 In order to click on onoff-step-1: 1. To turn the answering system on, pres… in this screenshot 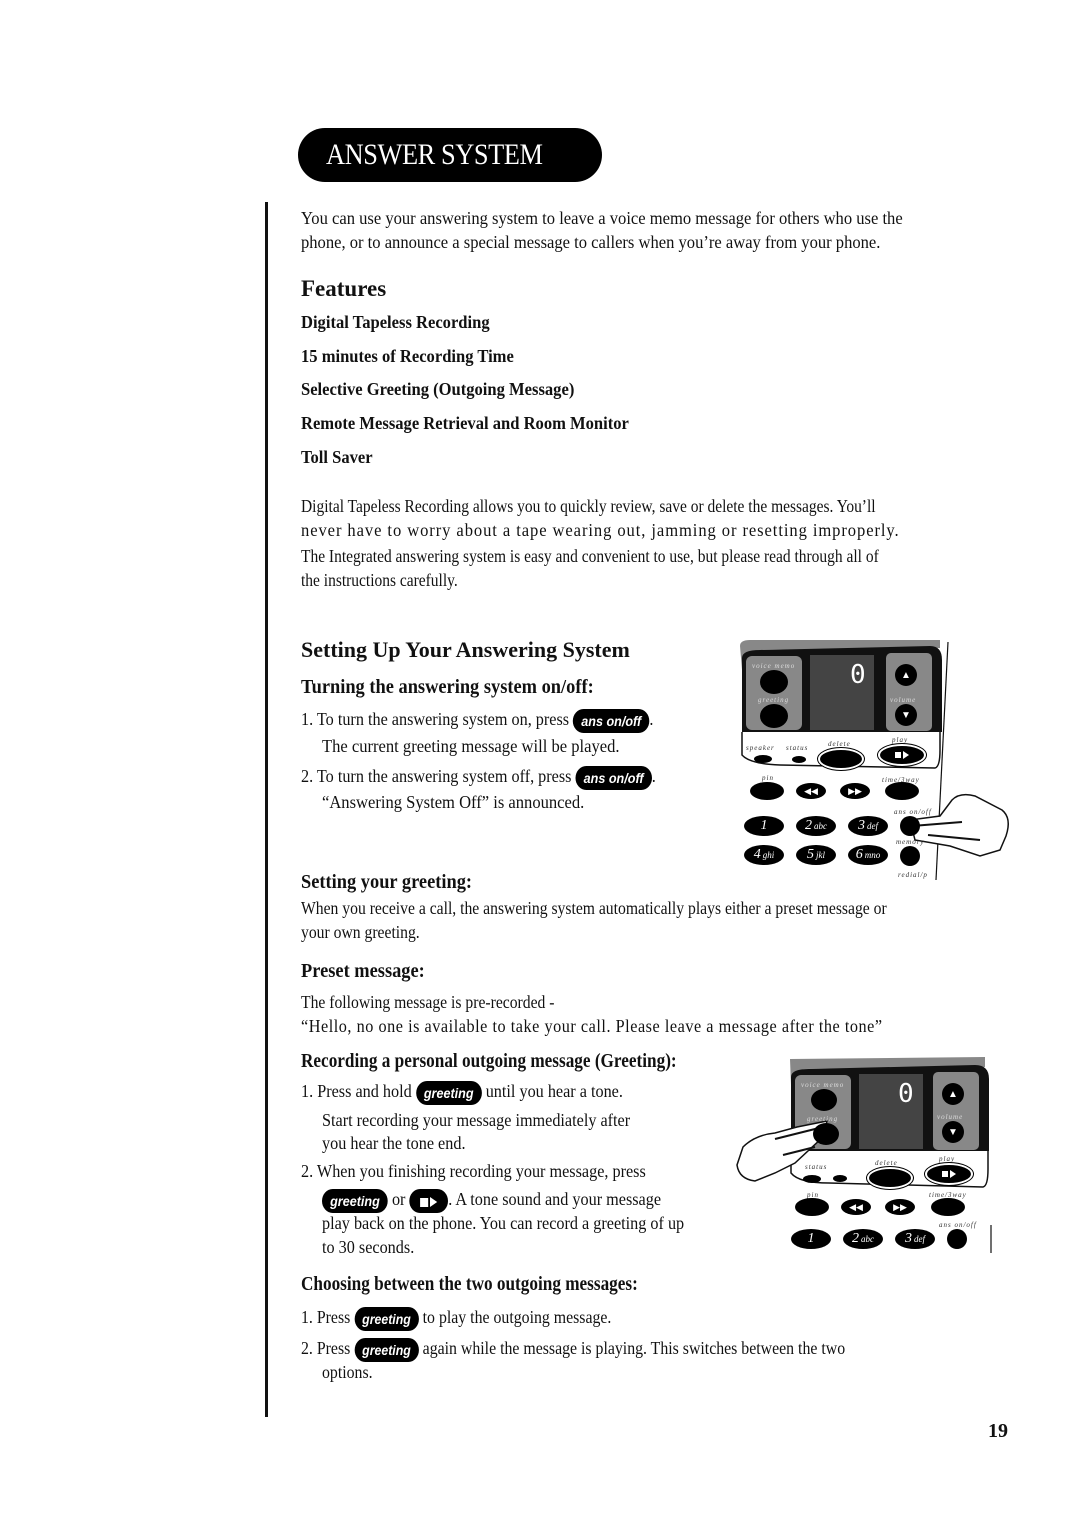, I will do `click(497, 720)`.